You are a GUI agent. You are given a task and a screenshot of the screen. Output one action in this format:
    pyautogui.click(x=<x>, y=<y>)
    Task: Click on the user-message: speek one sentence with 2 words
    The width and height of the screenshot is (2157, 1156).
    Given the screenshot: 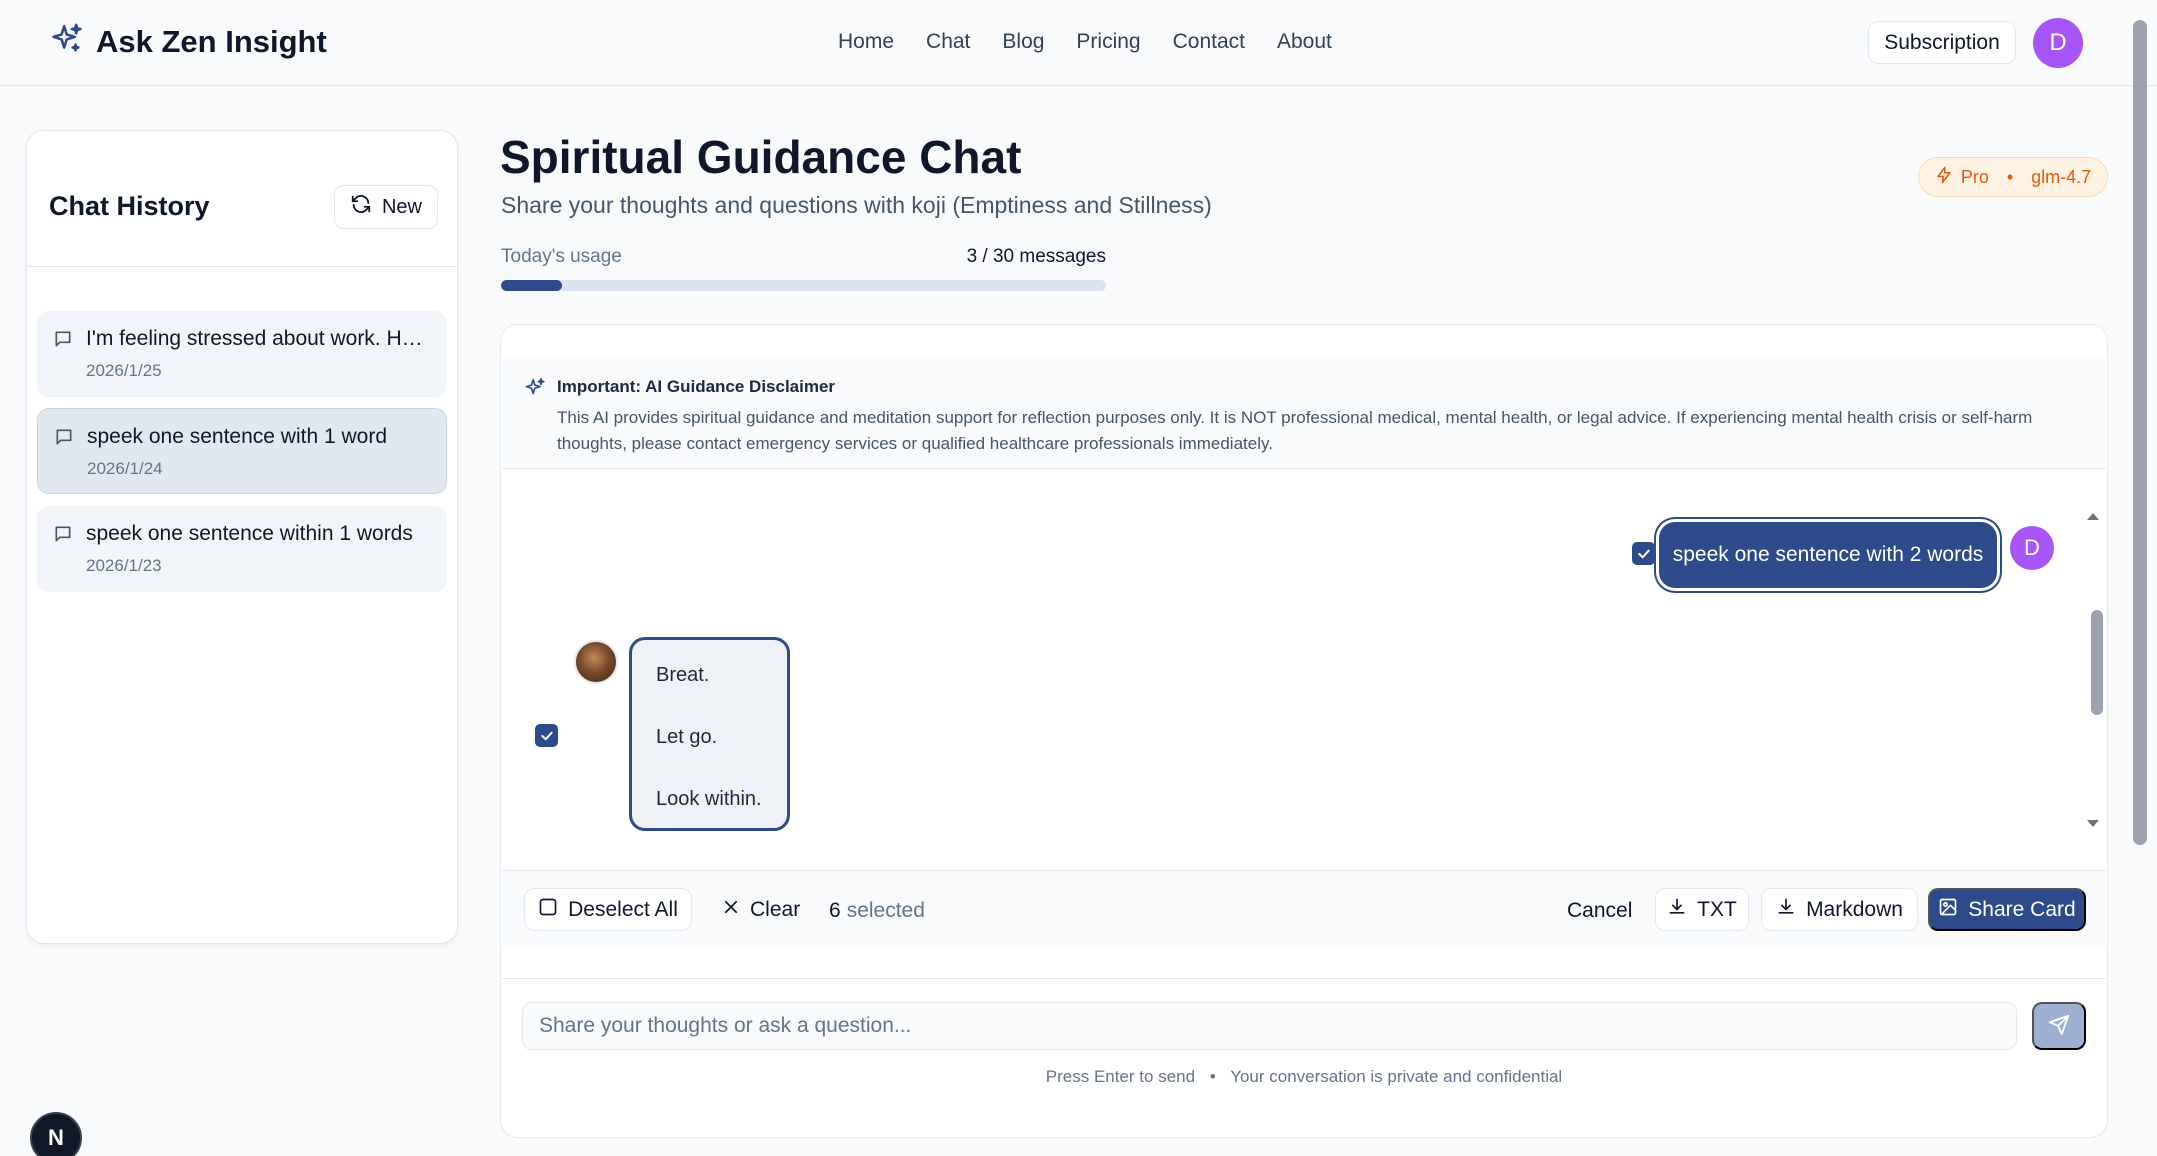 What is the action you would take?
    pyautogui.click(x=1828, y=555)
    